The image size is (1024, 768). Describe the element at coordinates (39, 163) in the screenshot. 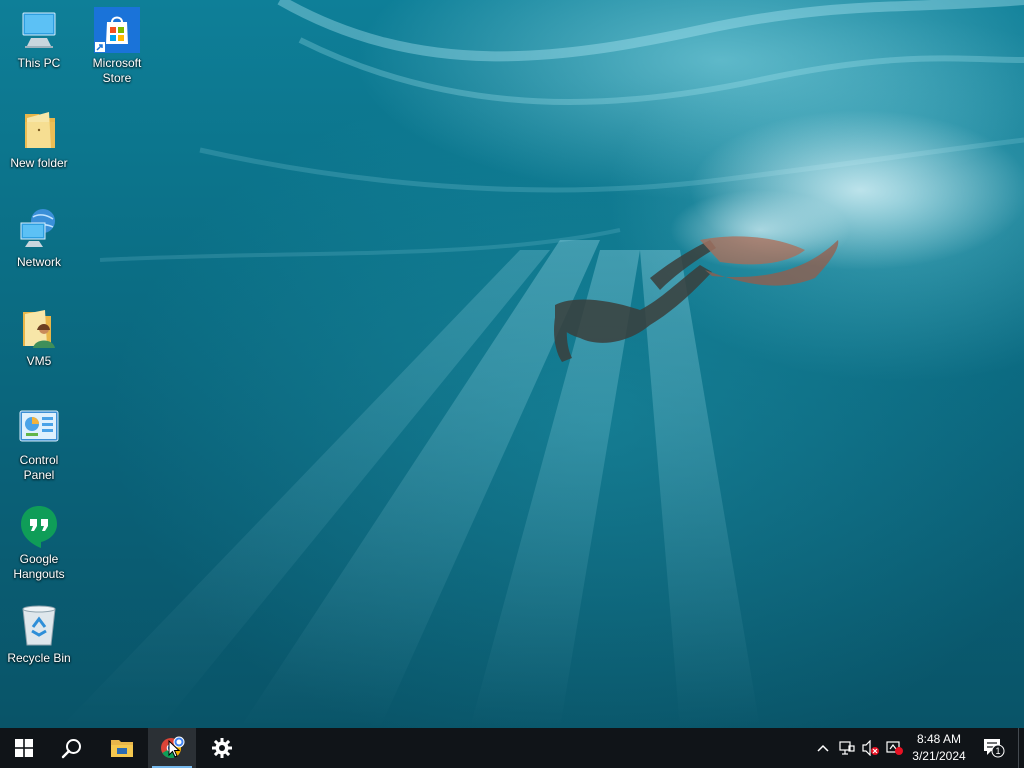

I see `desktop-icon-label: New folder` at that location.